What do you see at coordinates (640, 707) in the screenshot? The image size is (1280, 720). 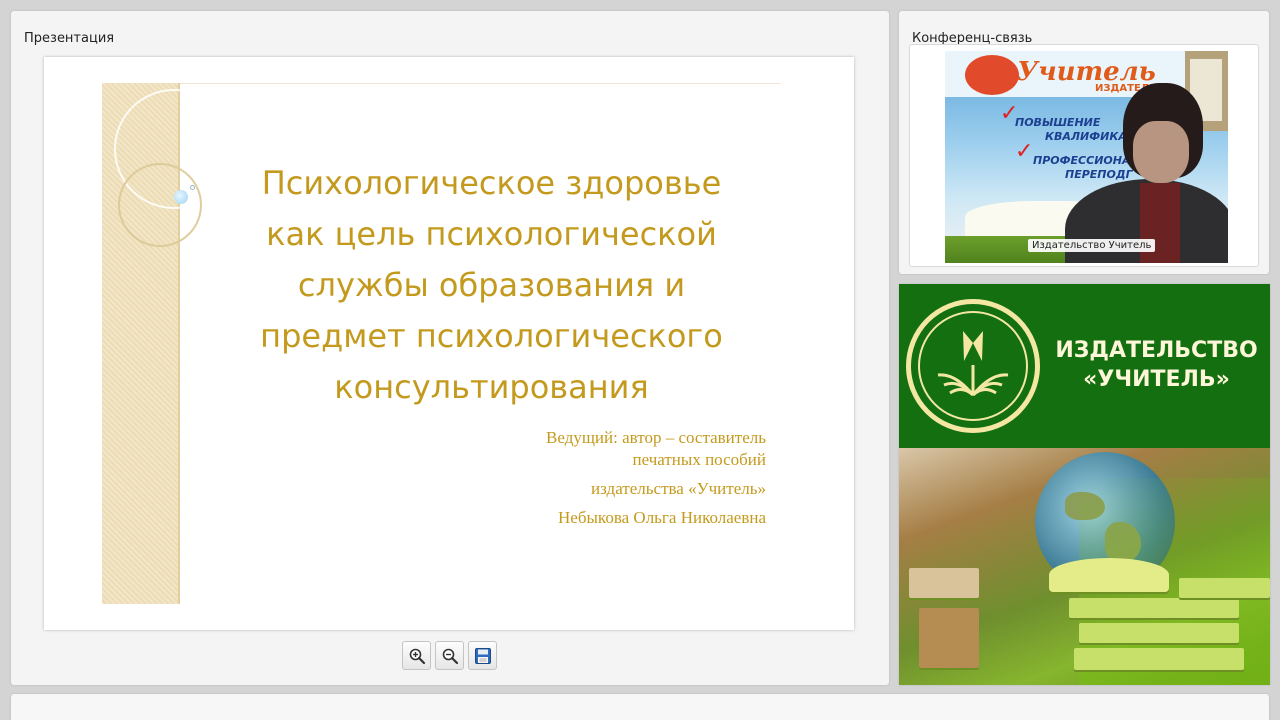 I see `bottom-panel` at bounding box center [640, 707].